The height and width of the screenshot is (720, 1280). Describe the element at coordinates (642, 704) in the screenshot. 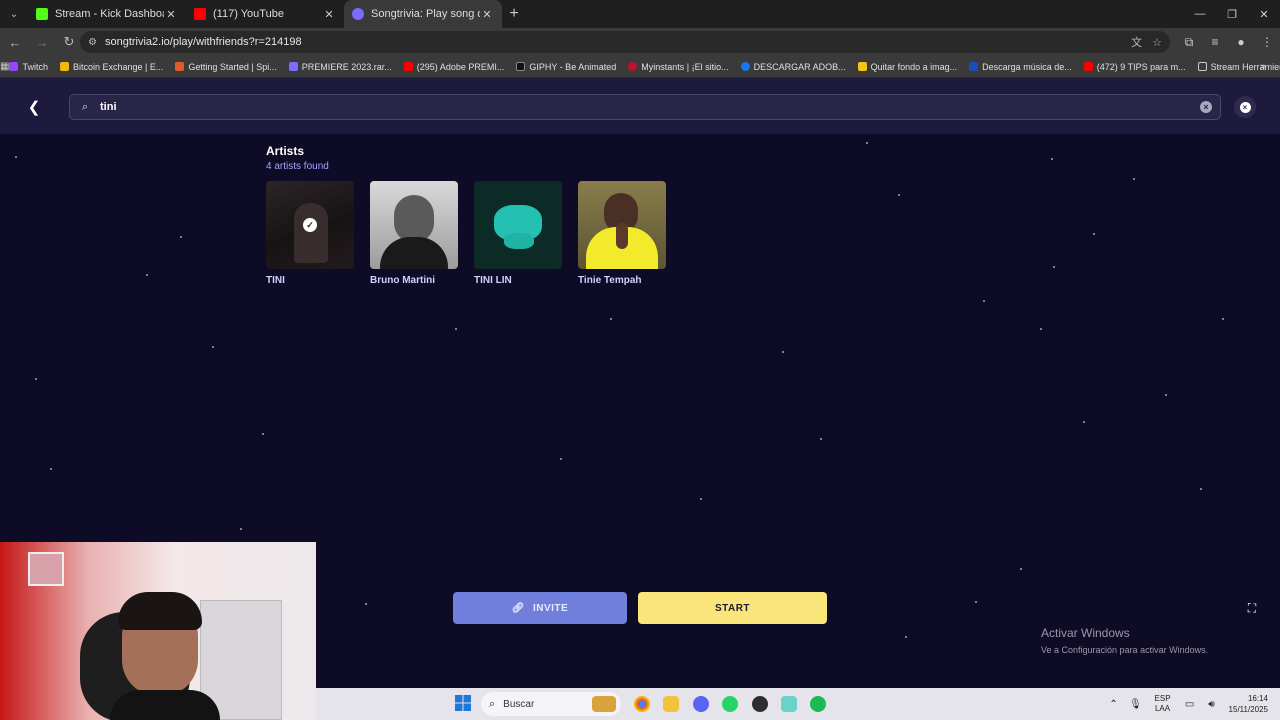

I see `chrome-icon` at that location.